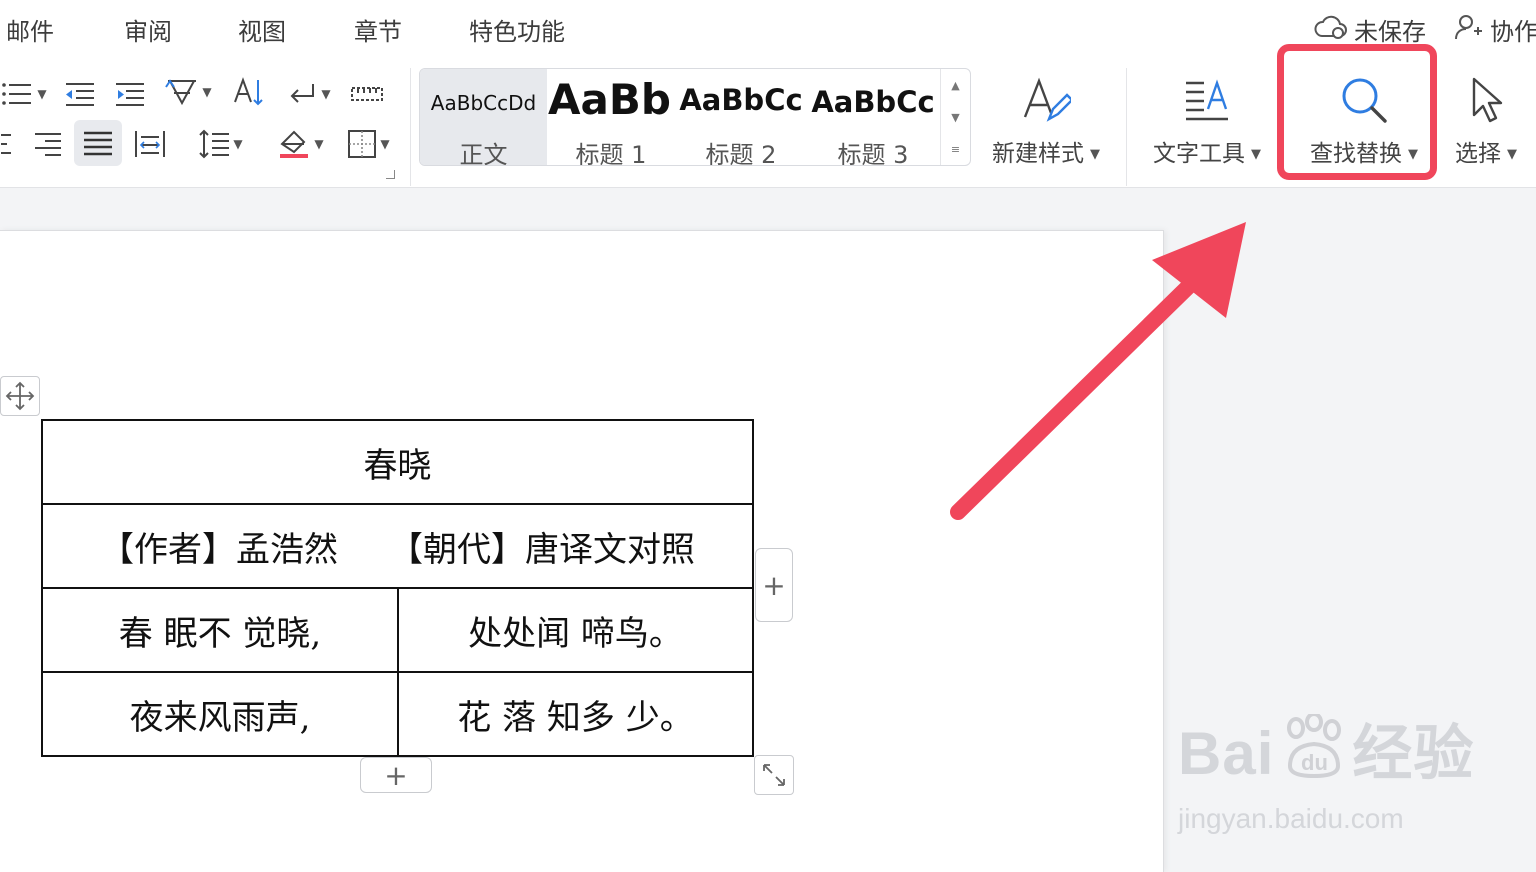 The height and width of the screenshot is (872, 1536). I want to click on table-cell: 花 落 知多 少。, so click(575, 714).